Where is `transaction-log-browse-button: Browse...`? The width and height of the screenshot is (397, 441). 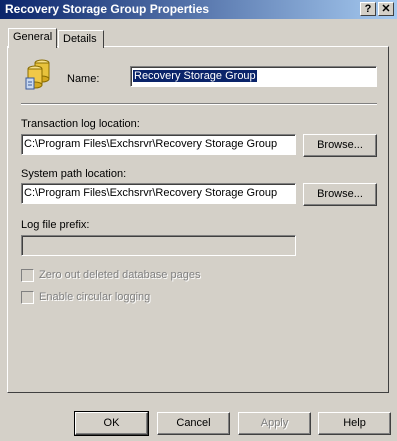 transaction-log-browse-button: Browse... is located at coordinates (340, 145).